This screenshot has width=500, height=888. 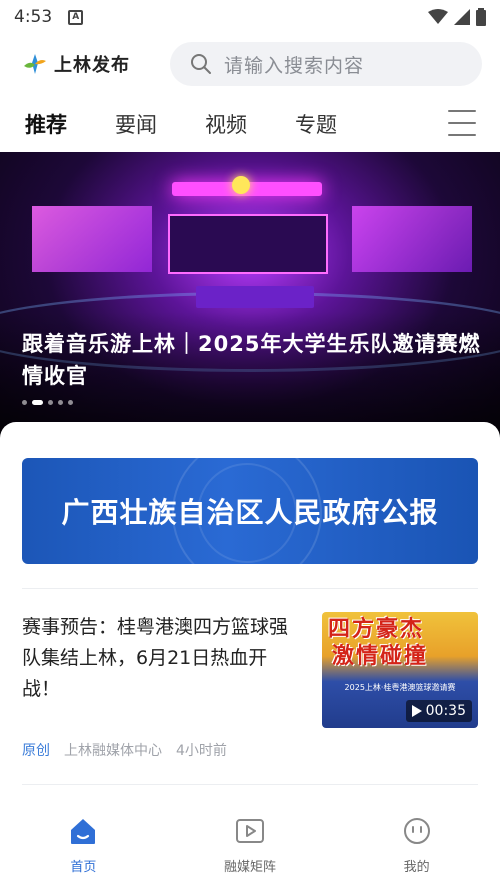 What do you see at coordinates (380, 656) in the screenshot?
I see `thumbnail-headline-2: 激情碰撞` at bounding box center [380, 656].